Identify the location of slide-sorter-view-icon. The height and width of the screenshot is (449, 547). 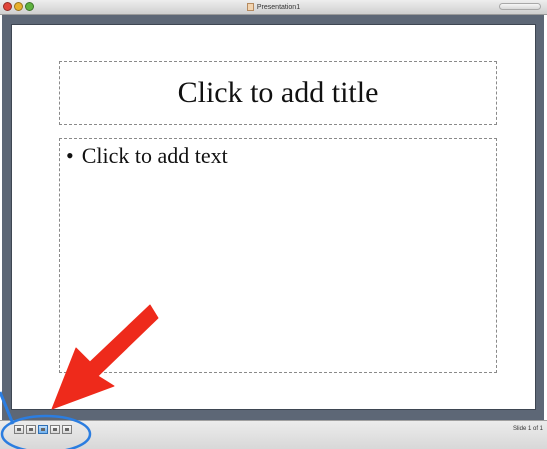
(55, 429).